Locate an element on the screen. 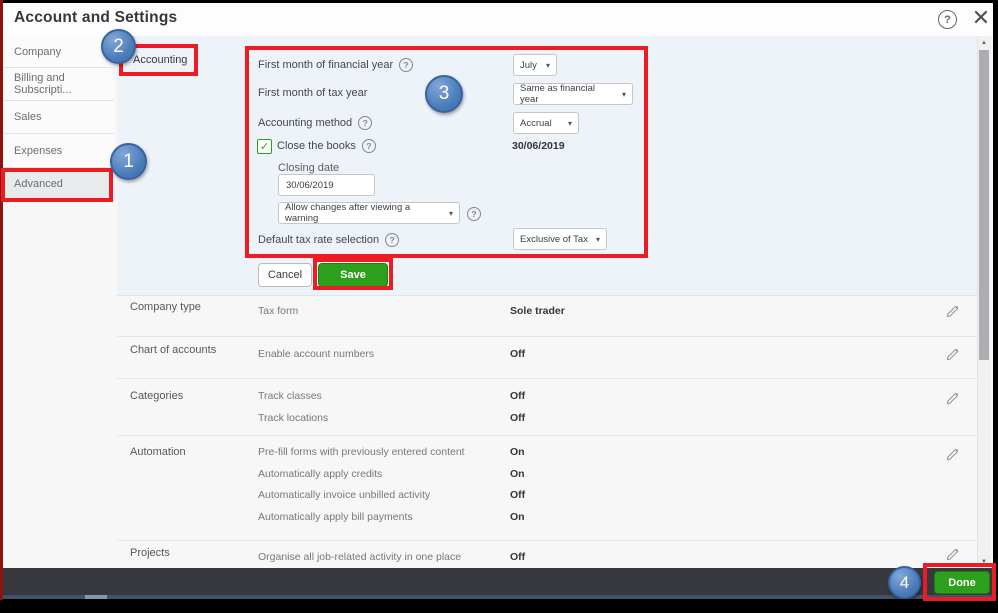 This screenshot has width=998, height=613. step-badge-3: 3 is located at coordinates (444, 94).